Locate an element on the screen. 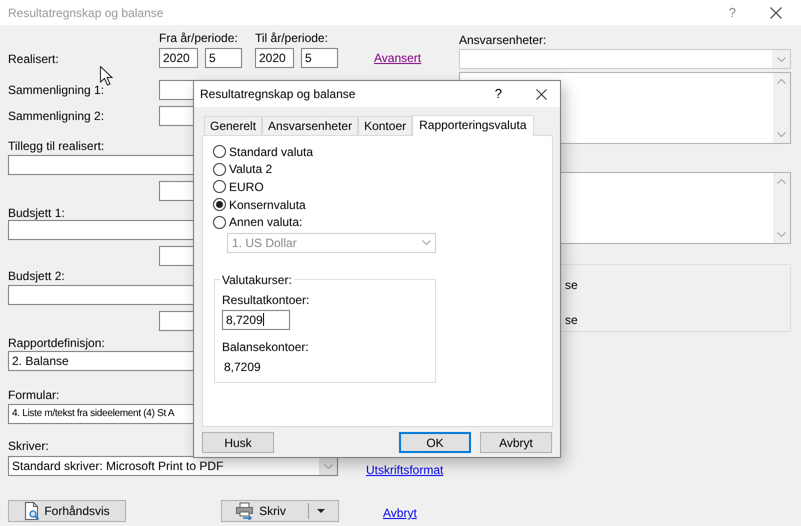 Image resolution: width=801 pixels, height=526 pixels. radio-button: Valuta 2 is located at coordinates (377, 169).